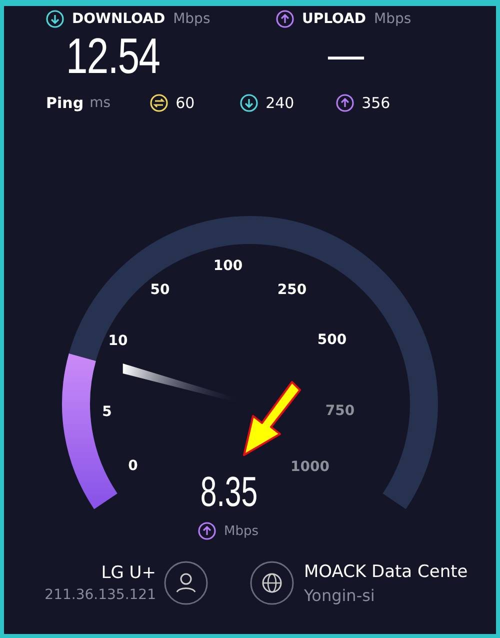 The width and height of the screenshot is (500, 638). I want to click on provider-ip: 211.36.135.121, so click(100, 595).